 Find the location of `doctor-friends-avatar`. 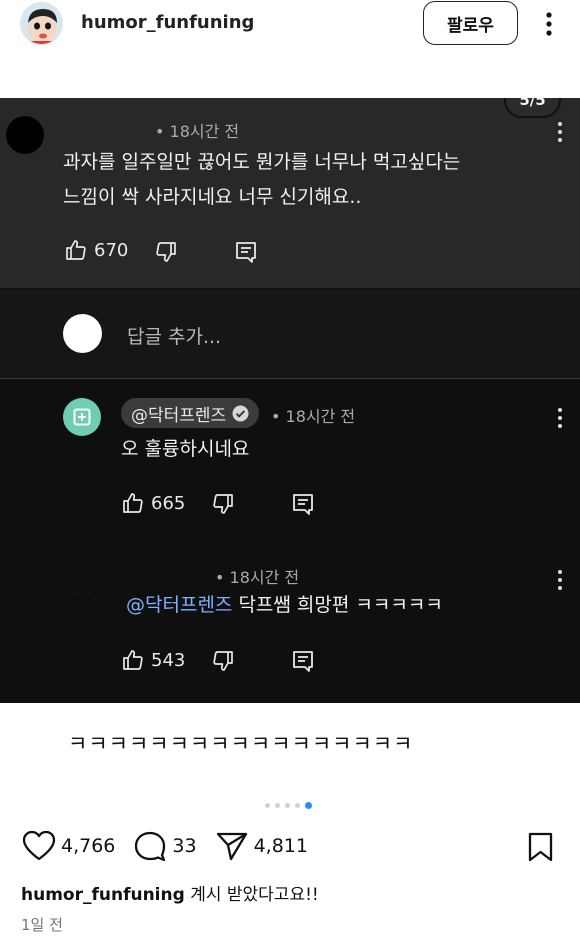

doctor-friends-avatar is located at coordinates (82, 417).